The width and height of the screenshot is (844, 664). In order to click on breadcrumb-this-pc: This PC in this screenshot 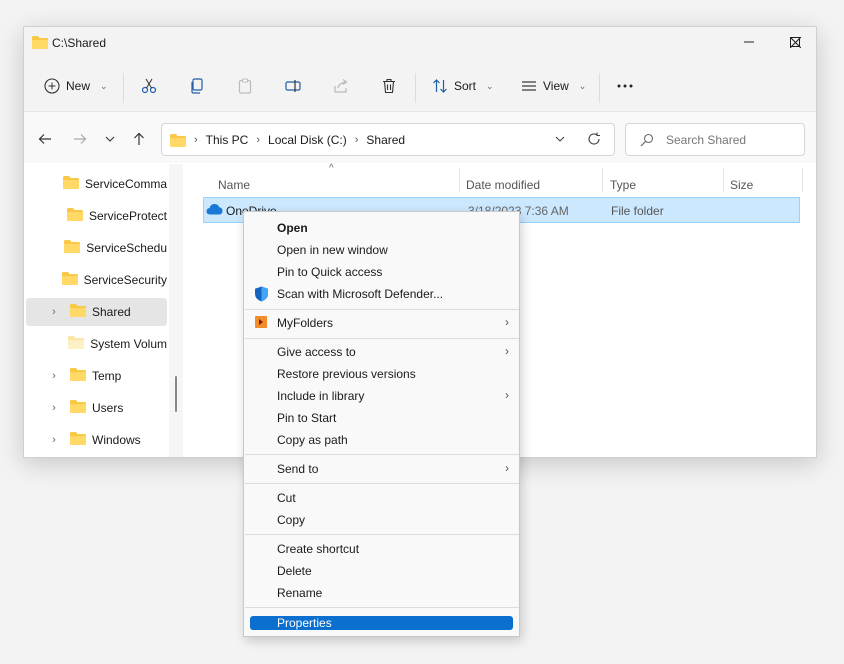, I will do `click(227, 140)`.